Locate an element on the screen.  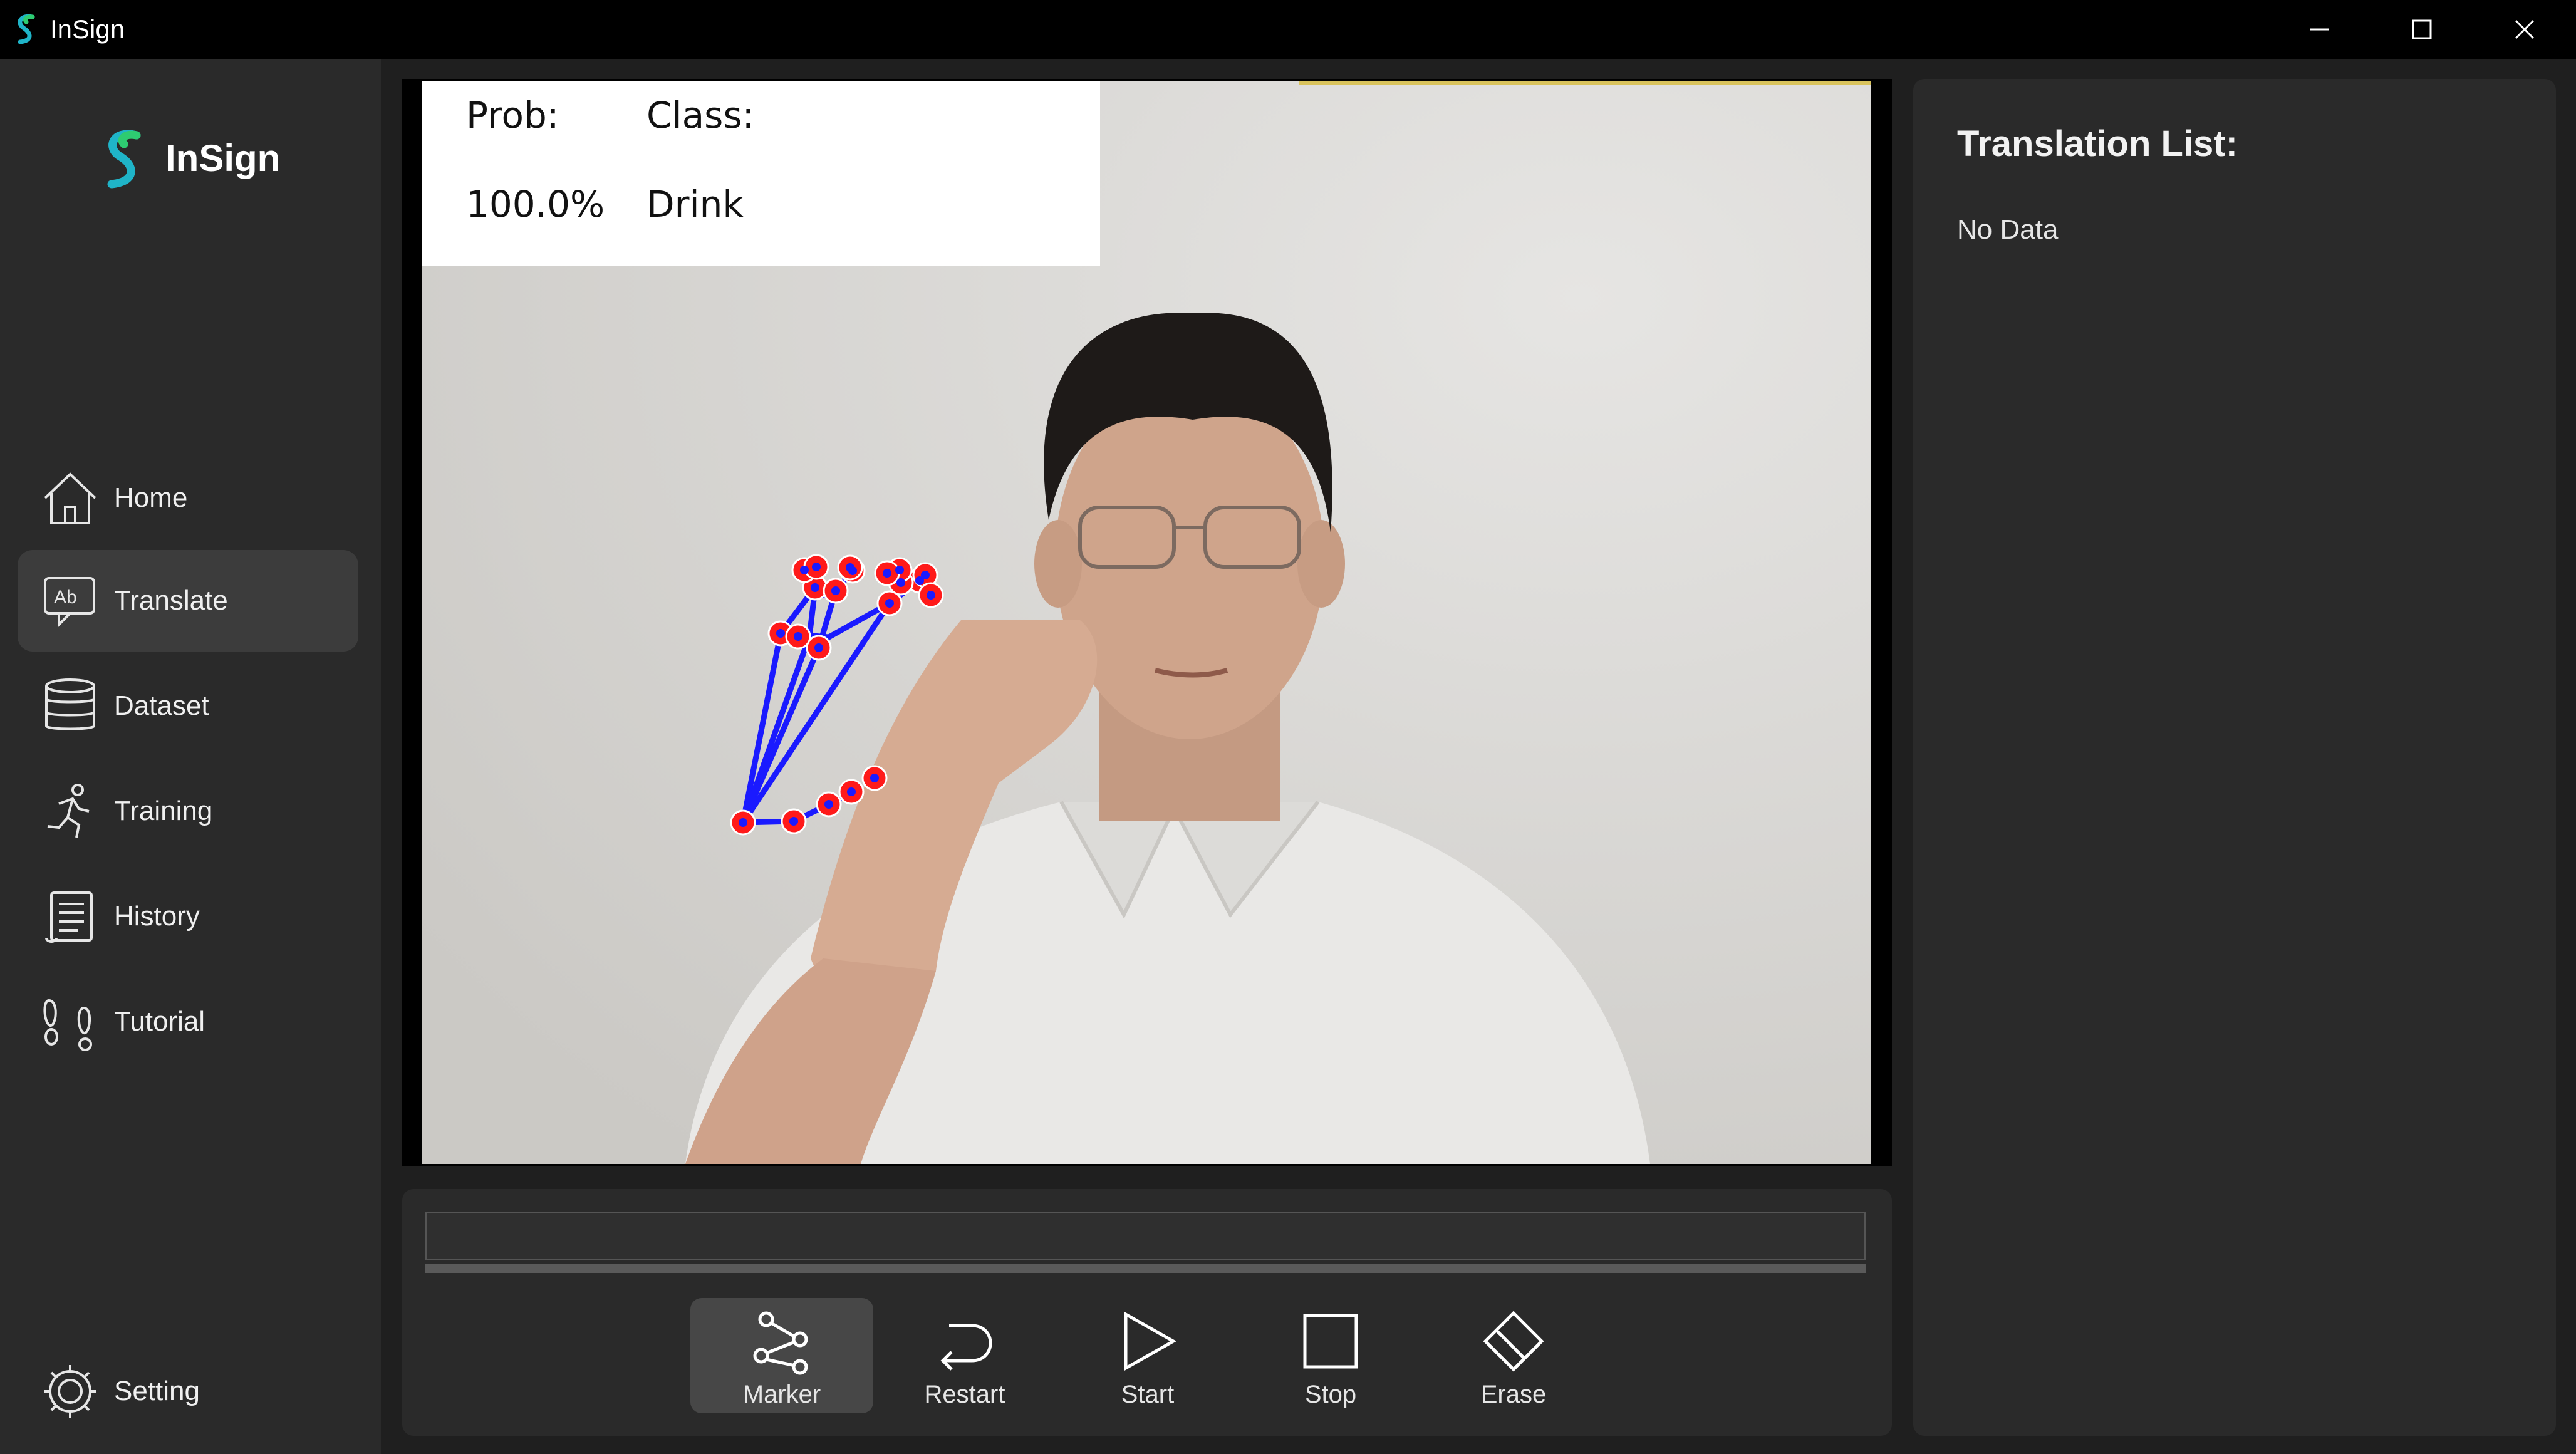
insign-logo-icon is located at coordinates (124, 159).